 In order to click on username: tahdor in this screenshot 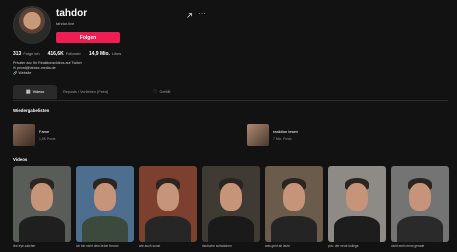, I will do `click(72, 13)`.